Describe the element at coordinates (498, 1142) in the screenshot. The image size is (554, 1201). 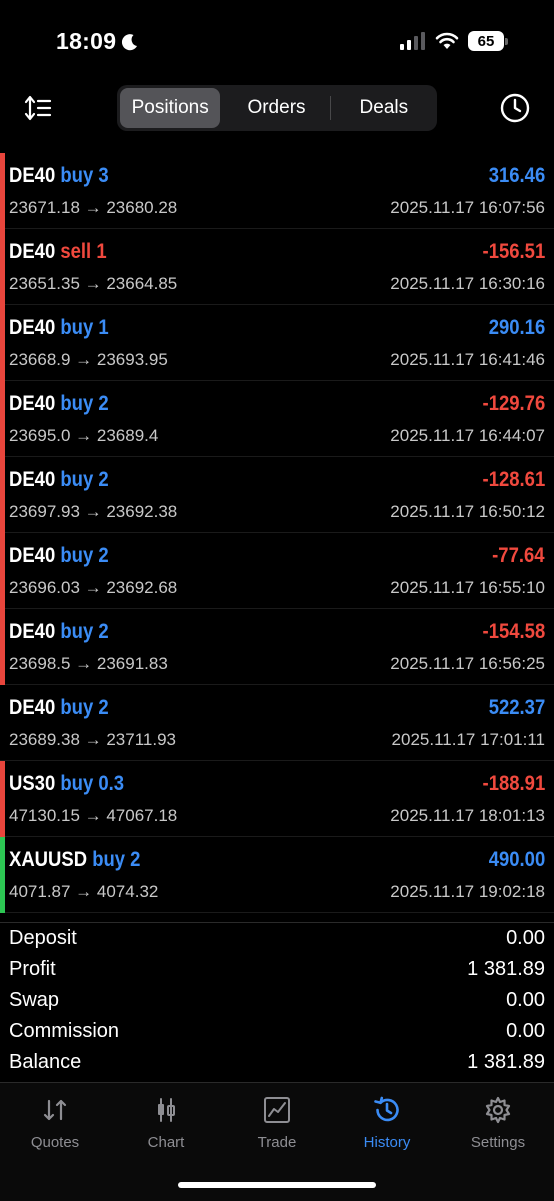
I see `tabbar-settings-label: Settings` at that location.